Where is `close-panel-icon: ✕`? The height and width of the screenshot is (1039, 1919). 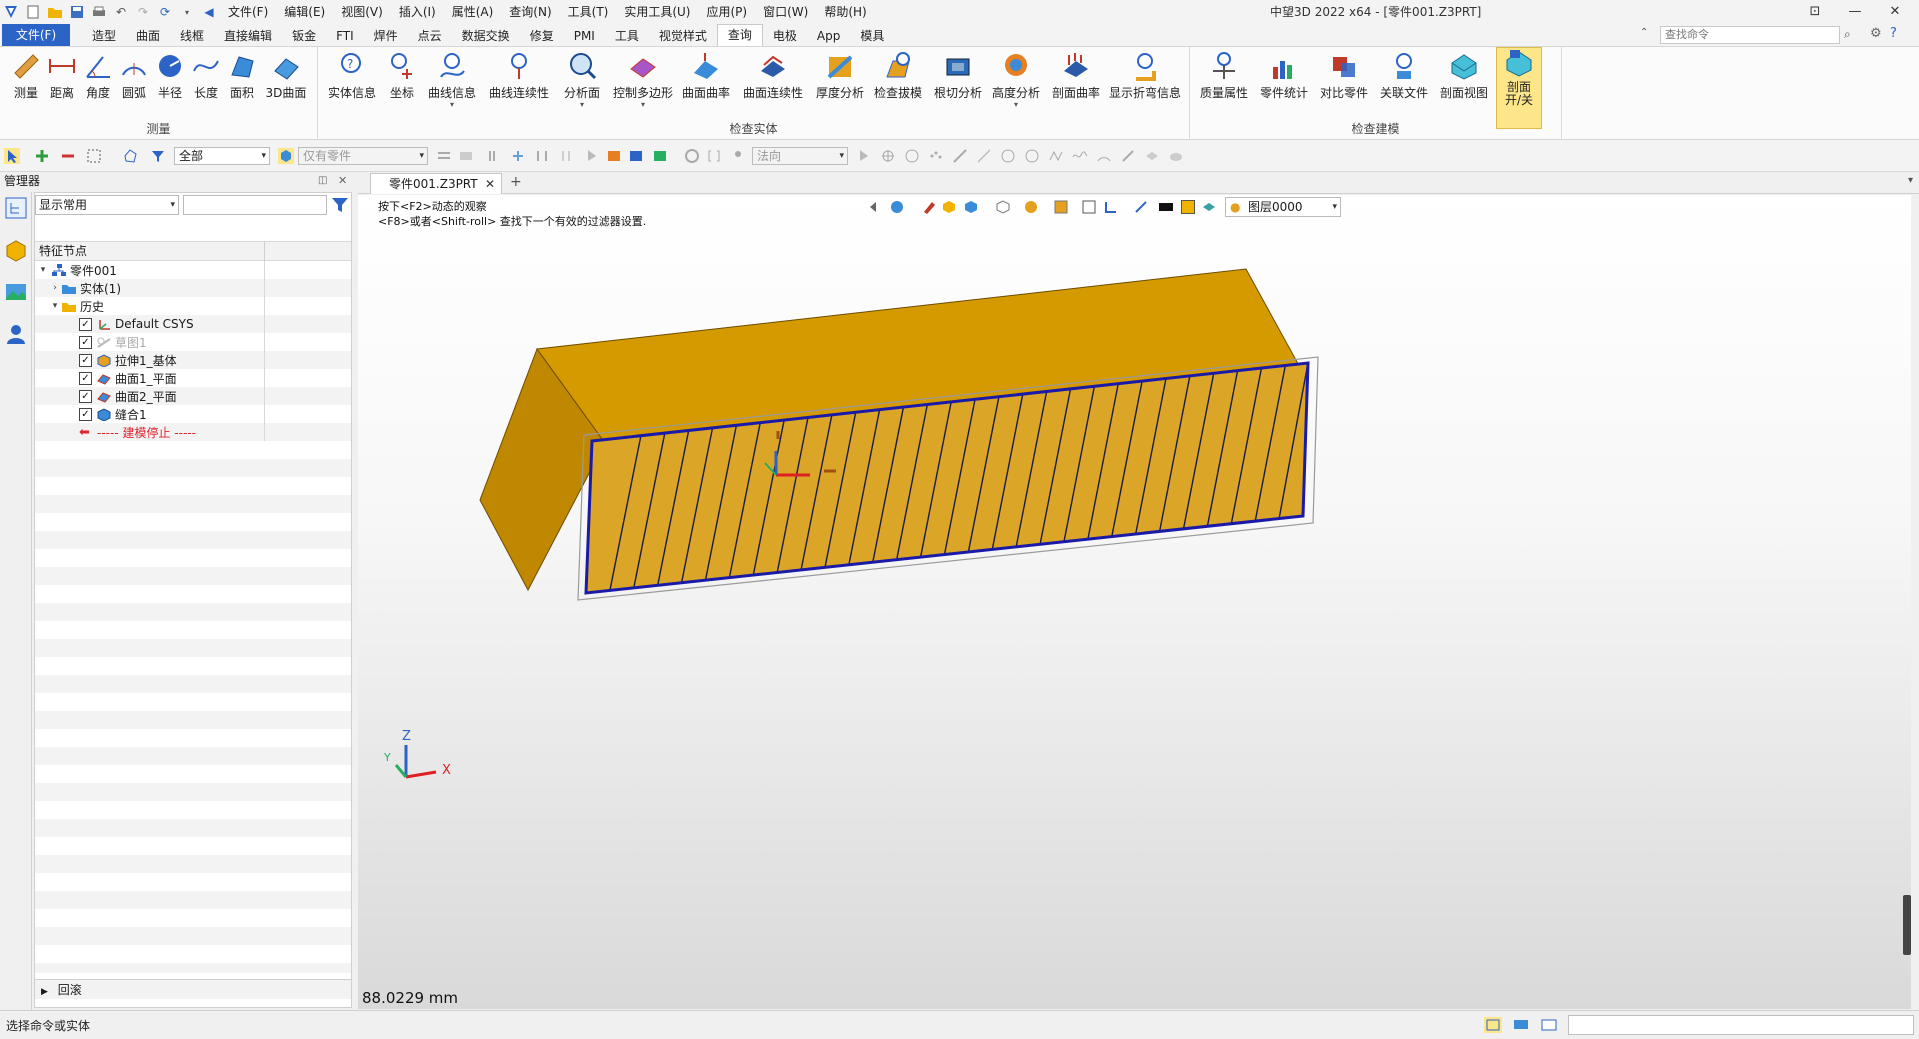 close-panel-icon: ✕ is located at coordinates (342, 181).